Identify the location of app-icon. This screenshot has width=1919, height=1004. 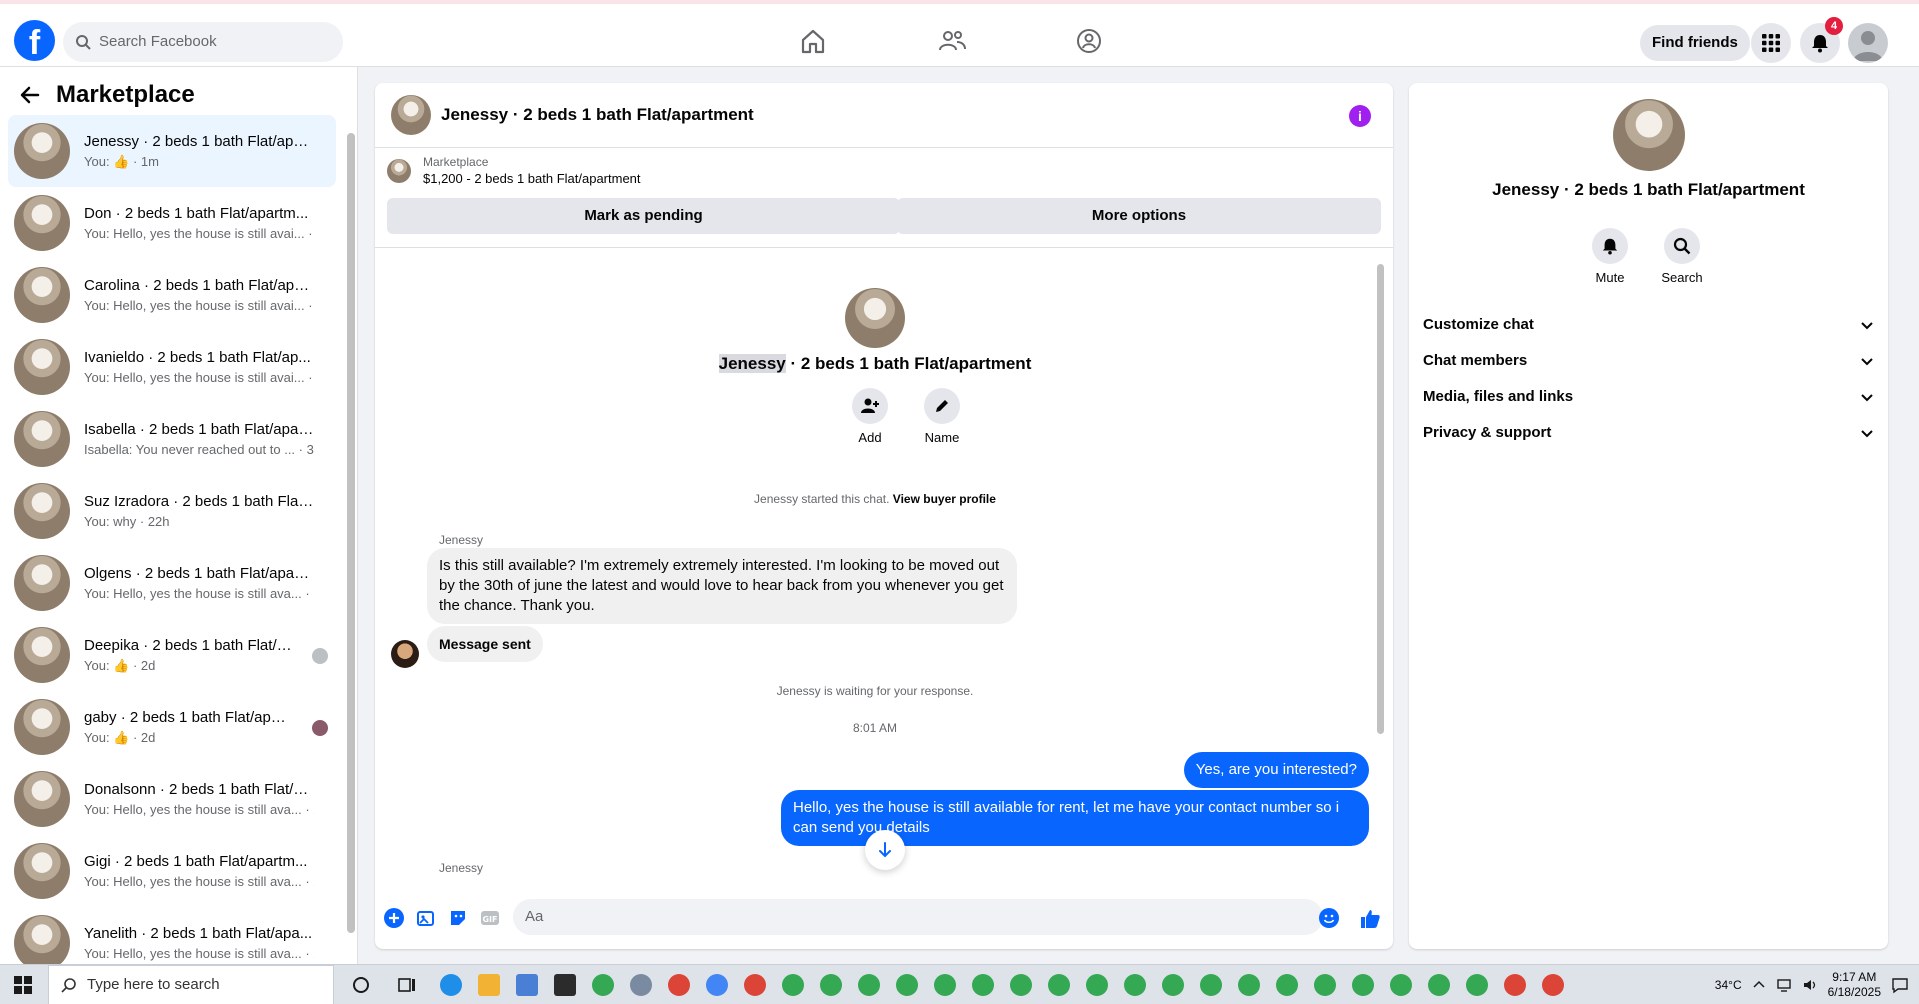
(641, 985).